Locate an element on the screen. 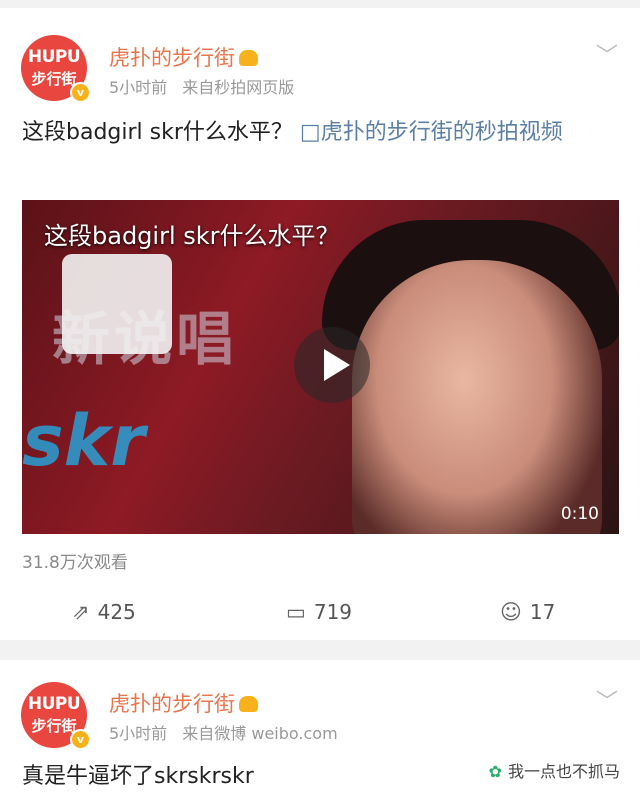 This screenshot has width=640, height=800. share-button: ⇗ 425 is located at coordinates (104, 612).